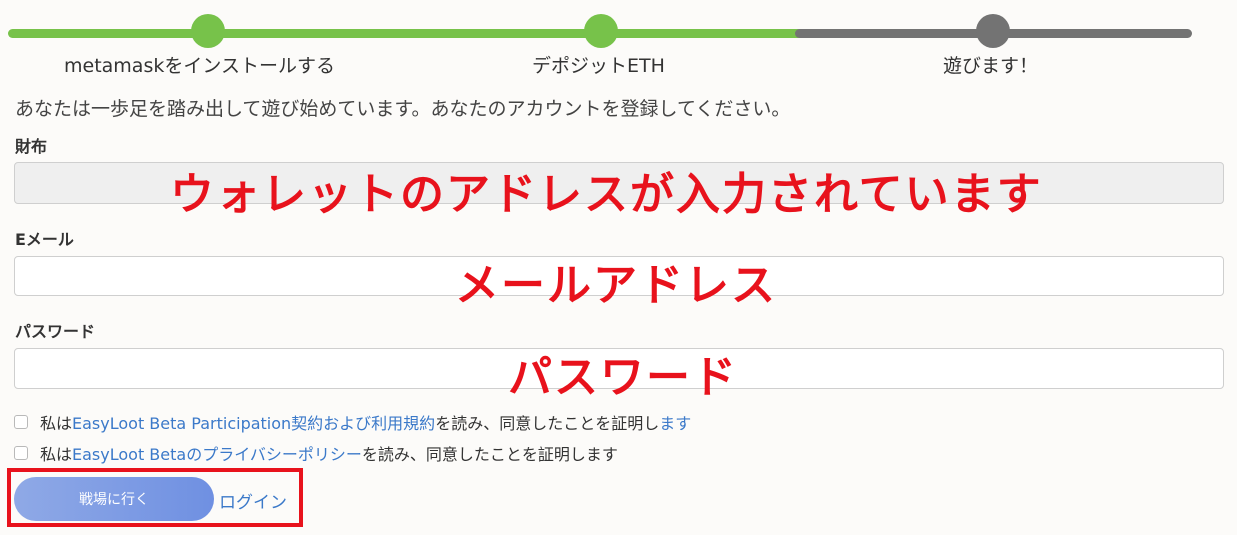 The image size is (1237, 535). I want to click on privacy-suffix: を読み、同意したことを証明します, so click(489, 454).